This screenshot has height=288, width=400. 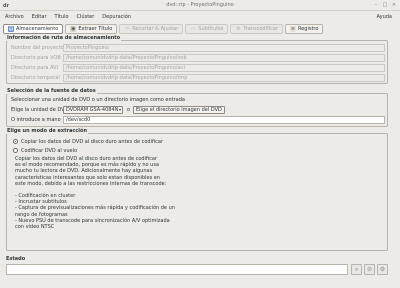 What do you see at coordinates (116, 17) in the screenshot?
I see `menu-depuracion: Depuración` at bounding box center [116, 17].